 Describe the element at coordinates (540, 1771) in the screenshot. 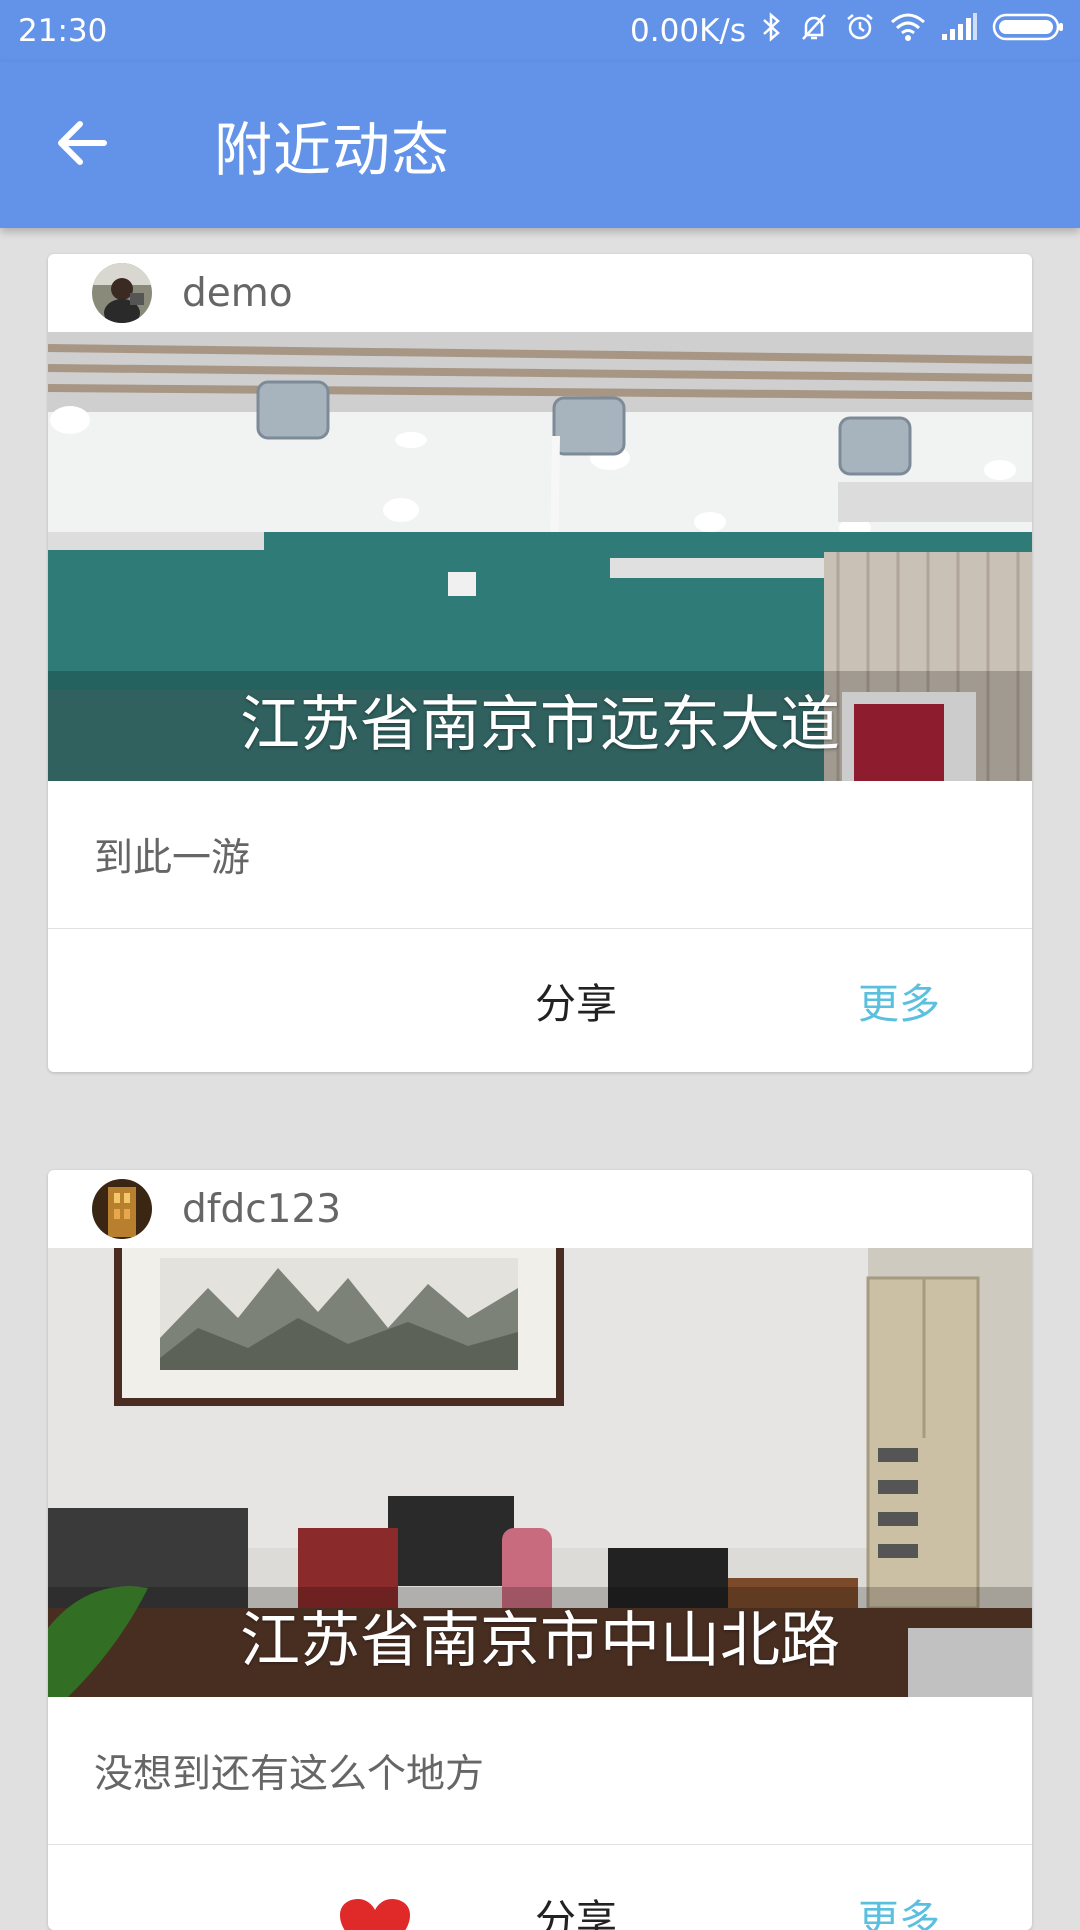

I see `post-description: 没想到还有这么个地方` at that location.